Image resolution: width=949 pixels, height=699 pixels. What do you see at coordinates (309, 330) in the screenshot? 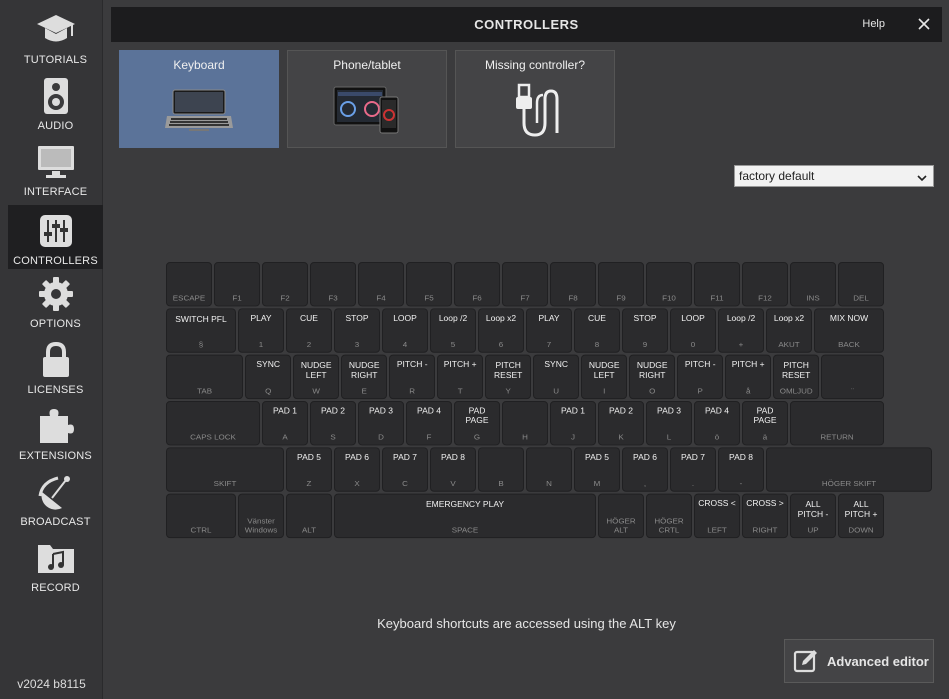
I see `keyboard-key: CUE 2` at bounding box center [309, 330].